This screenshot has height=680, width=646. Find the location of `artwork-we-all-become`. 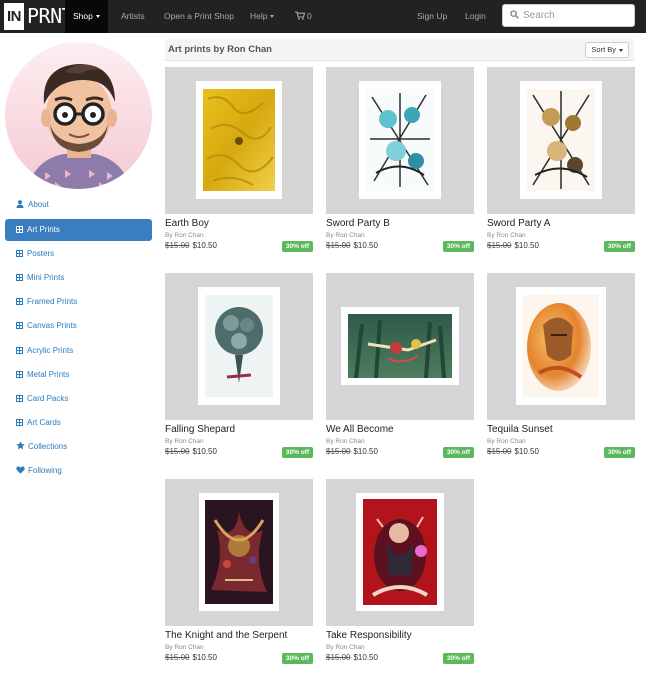

artwork-we-all-become is located at coordinates (400, 346).